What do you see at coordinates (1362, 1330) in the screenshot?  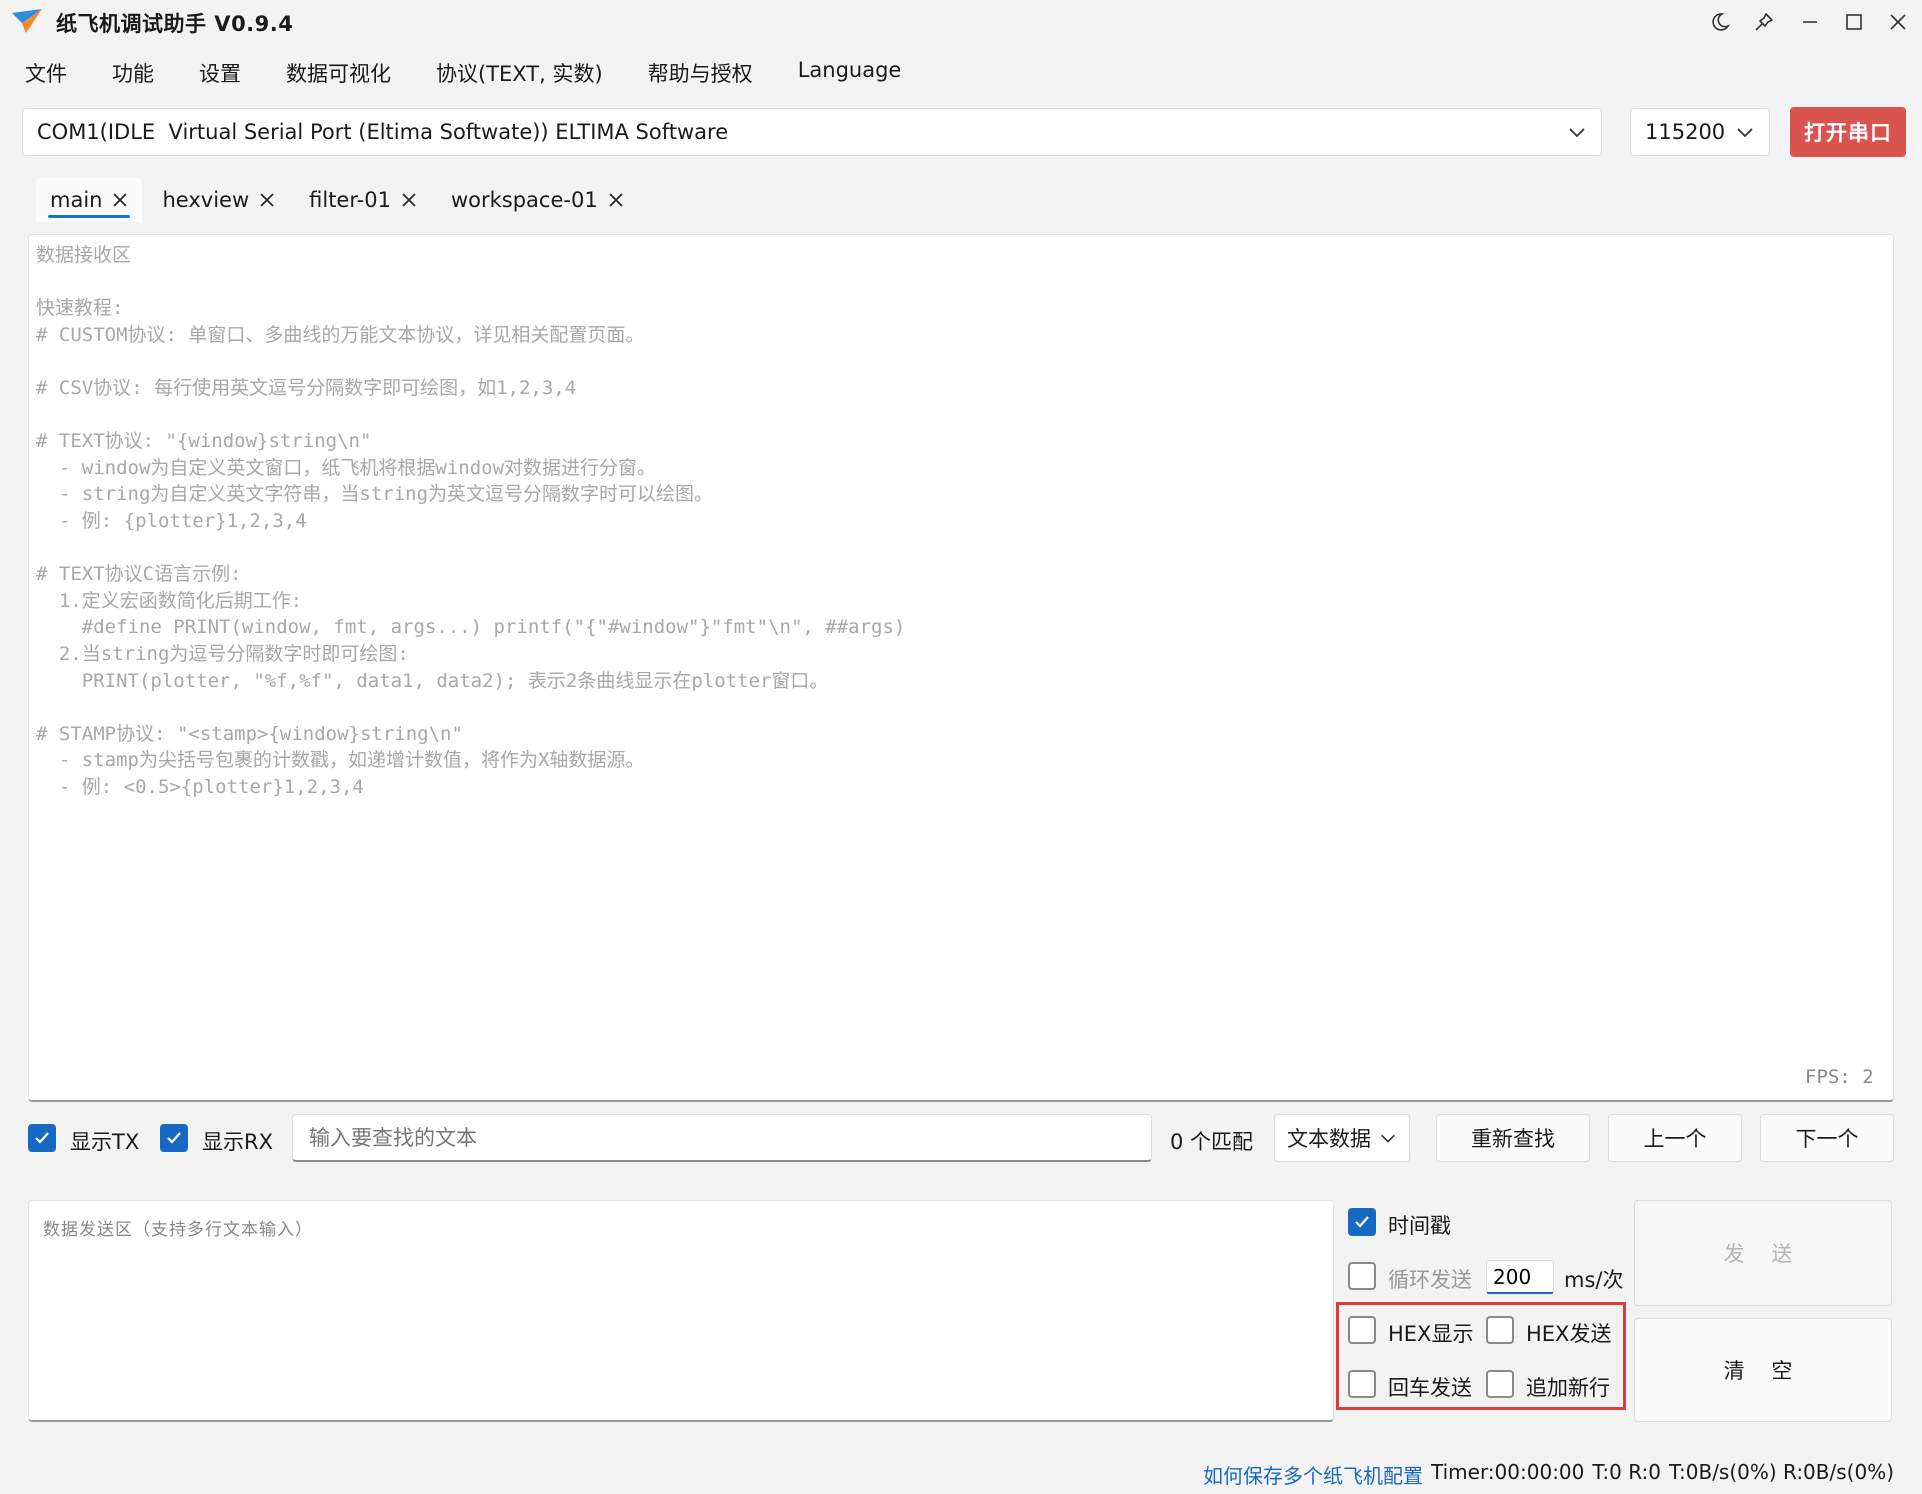 I see `hex-display-checkbox` at bounding box center [1362, 1330].